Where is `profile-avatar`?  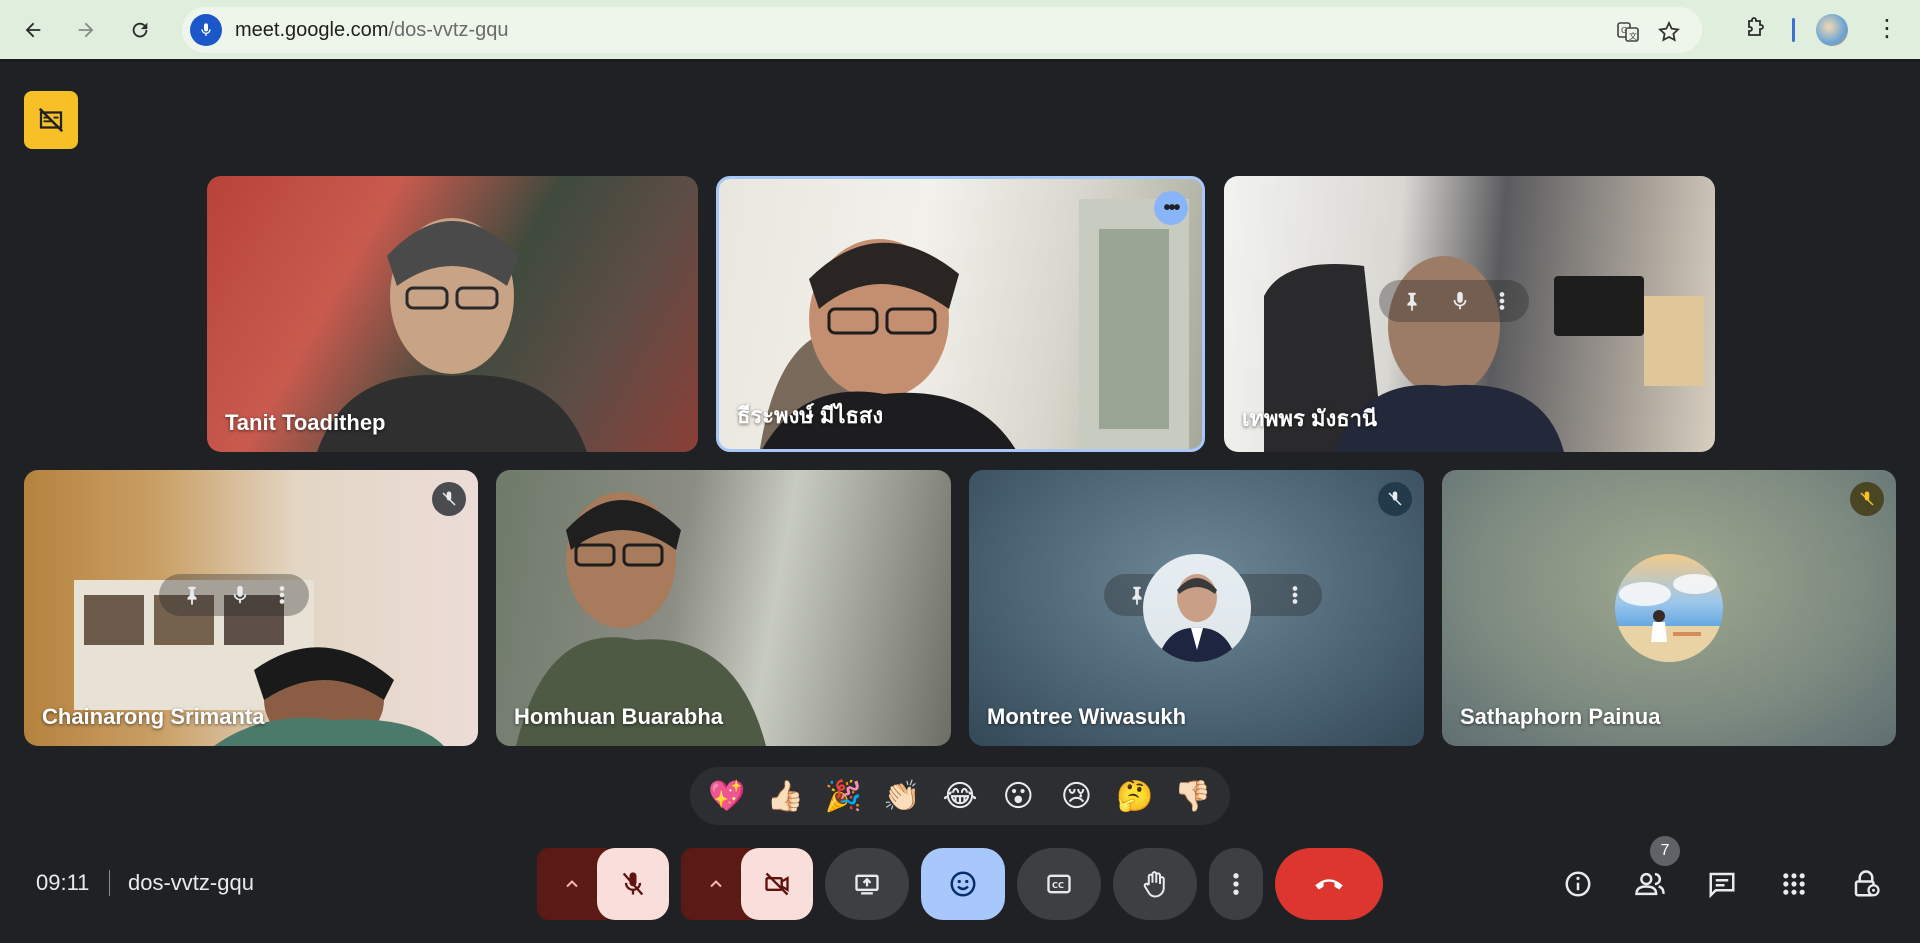 profile-avatar is located at coordinates (1832, 30).